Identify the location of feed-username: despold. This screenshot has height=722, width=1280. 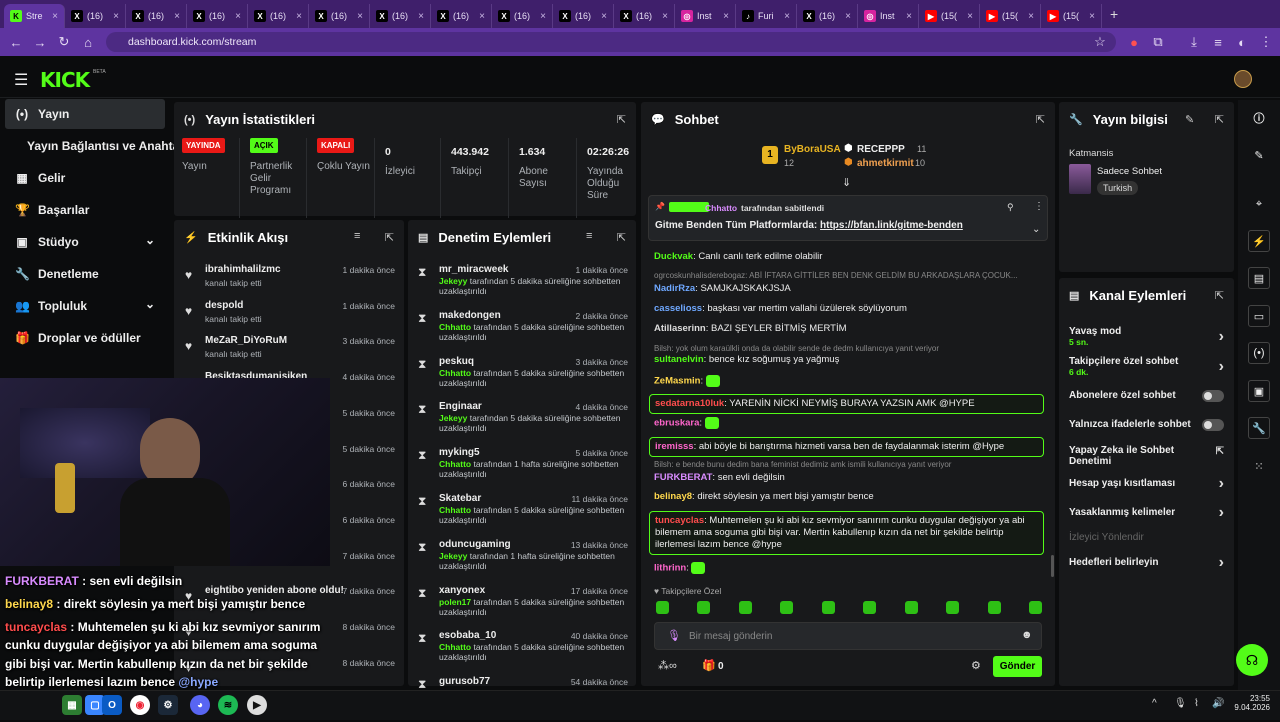
(224, 305).